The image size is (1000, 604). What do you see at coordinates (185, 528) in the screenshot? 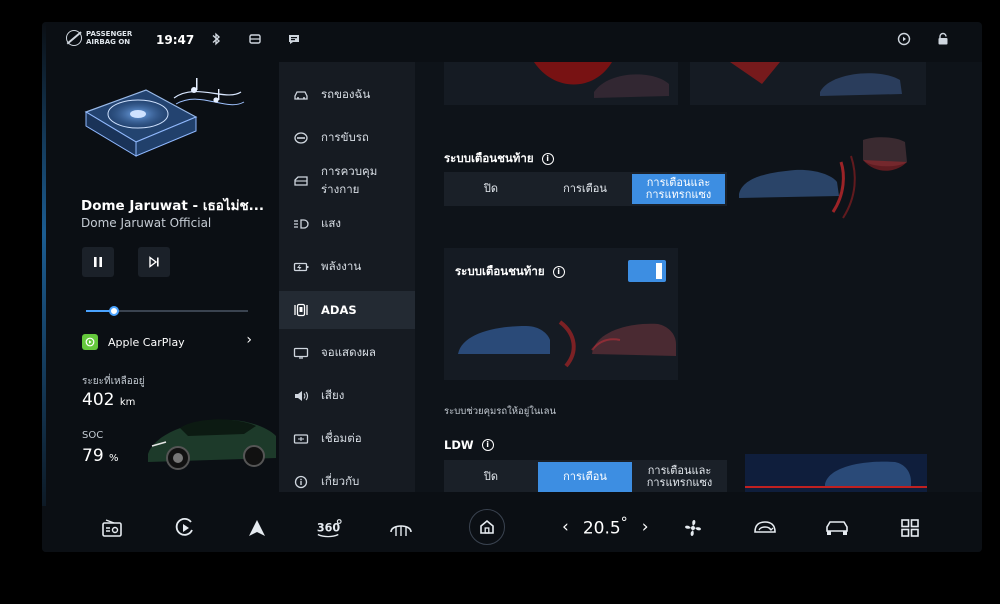
I see `media-play-icon` at bounding box center [185, 528].